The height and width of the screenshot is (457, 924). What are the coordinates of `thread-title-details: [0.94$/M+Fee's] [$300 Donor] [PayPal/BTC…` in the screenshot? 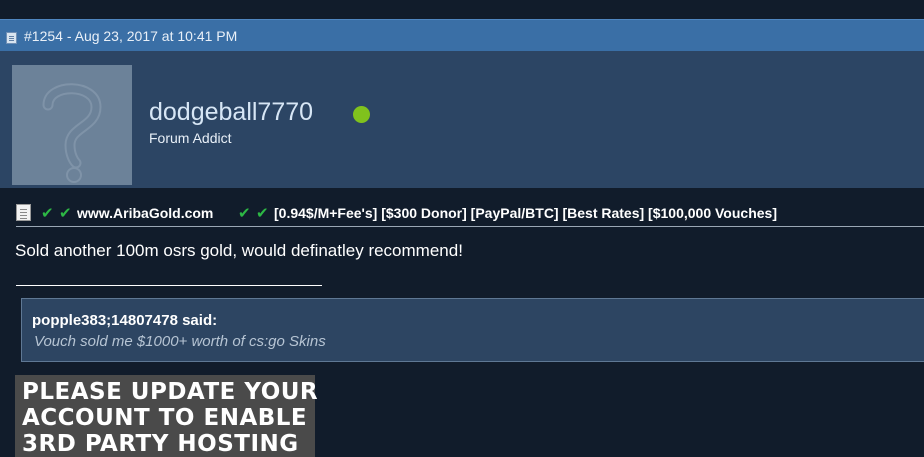 It's located at (525, 213).